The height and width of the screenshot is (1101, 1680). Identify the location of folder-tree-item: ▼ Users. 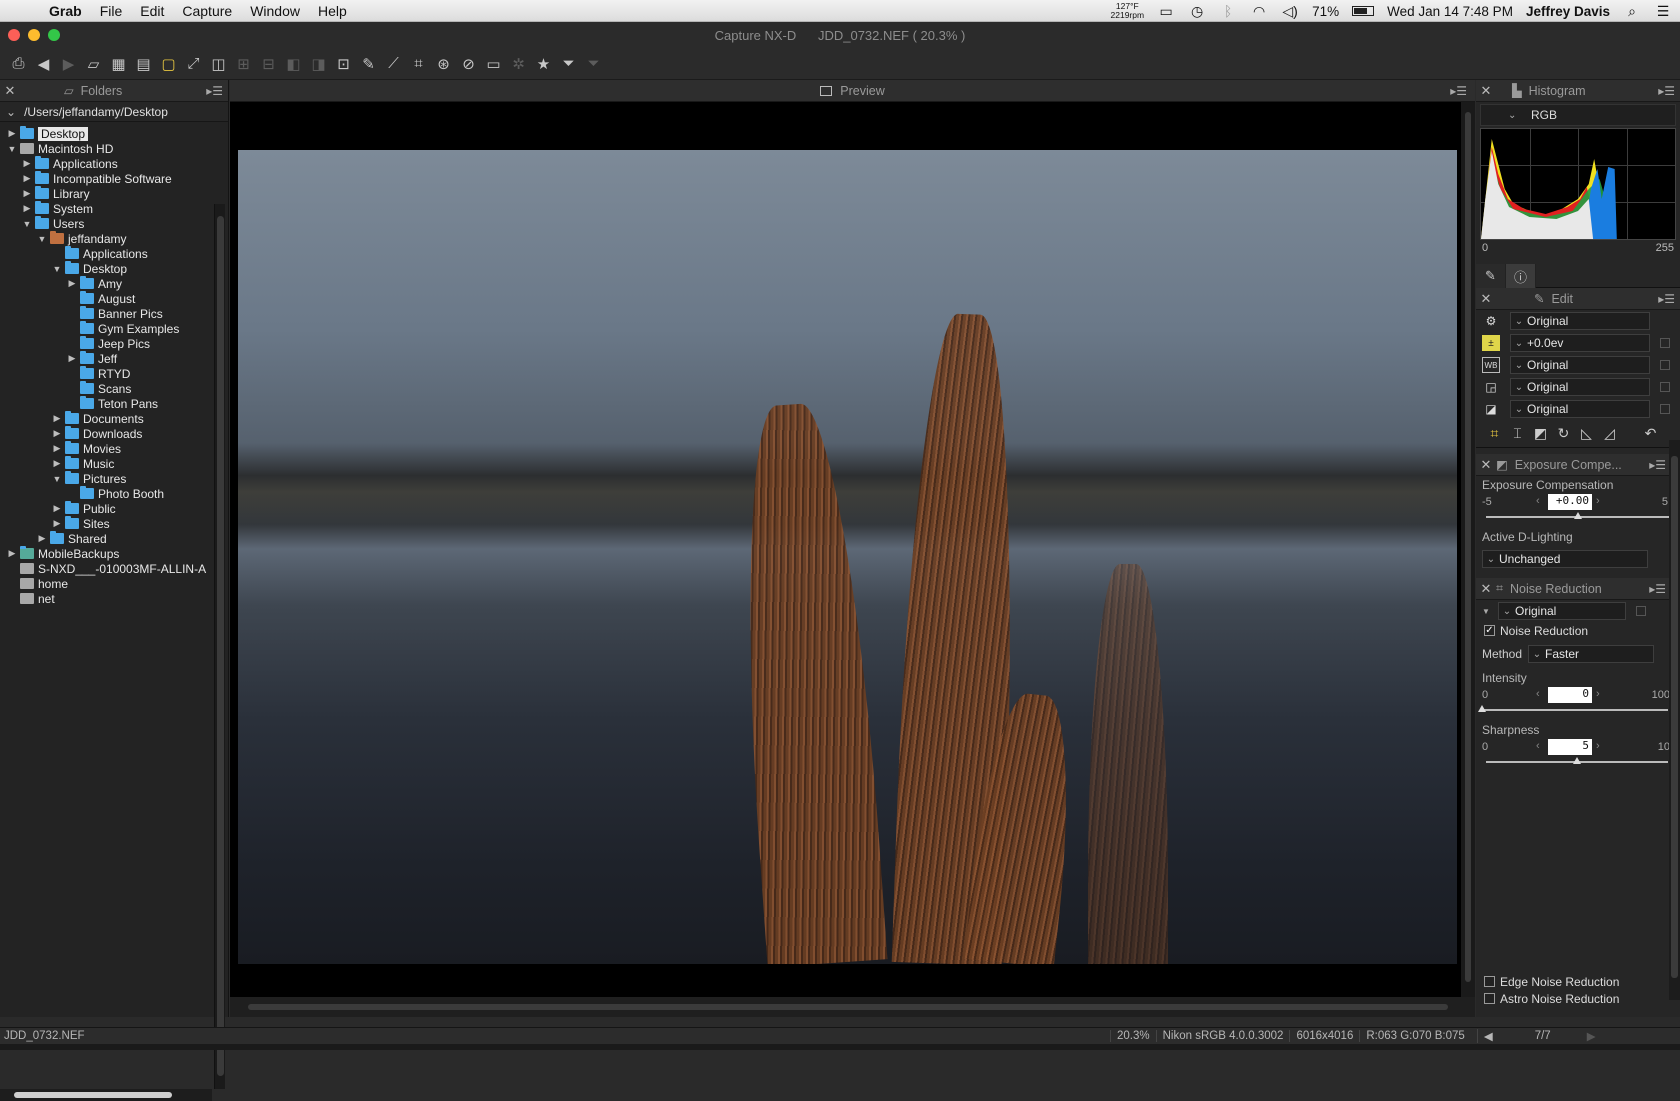
(106, 223).